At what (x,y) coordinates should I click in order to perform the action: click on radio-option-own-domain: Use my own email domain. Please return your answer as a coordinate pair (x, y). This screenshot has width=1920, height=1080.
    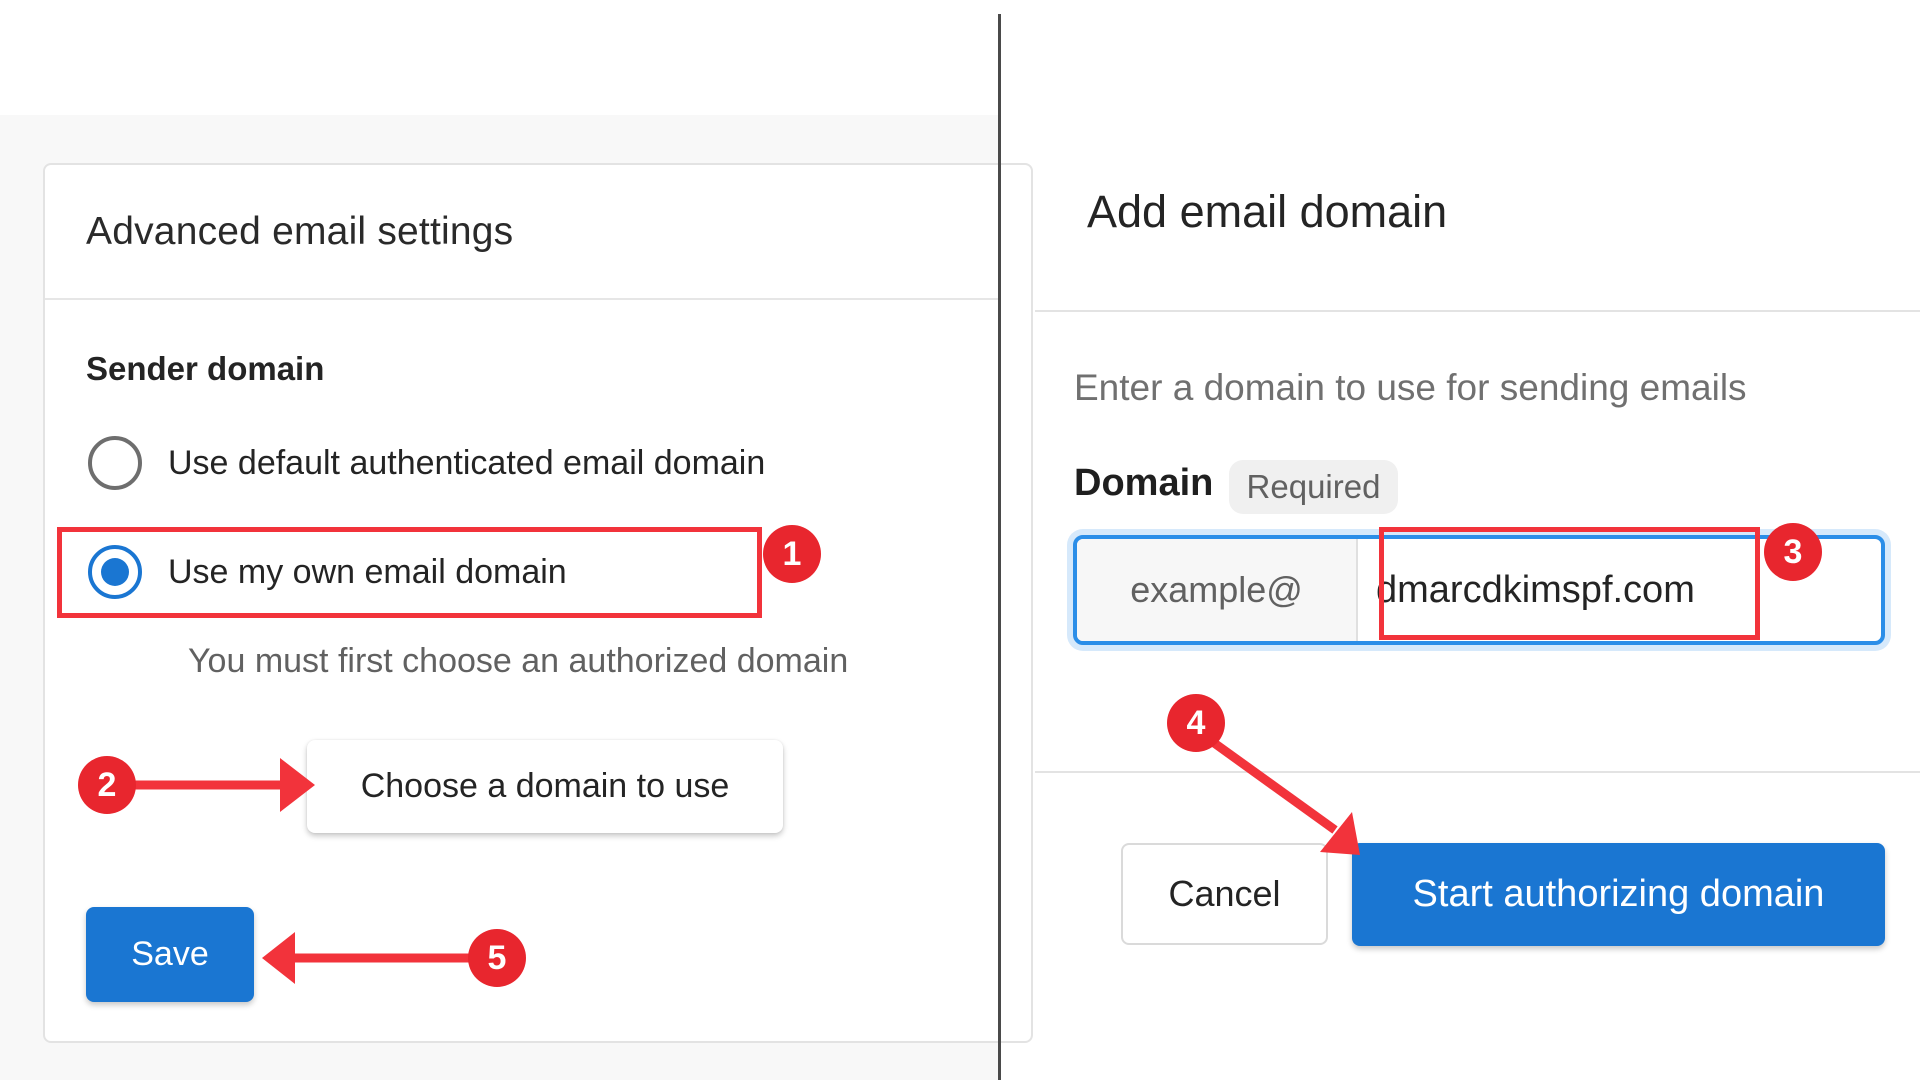
    Looking at the image, I should click on (327, 572).